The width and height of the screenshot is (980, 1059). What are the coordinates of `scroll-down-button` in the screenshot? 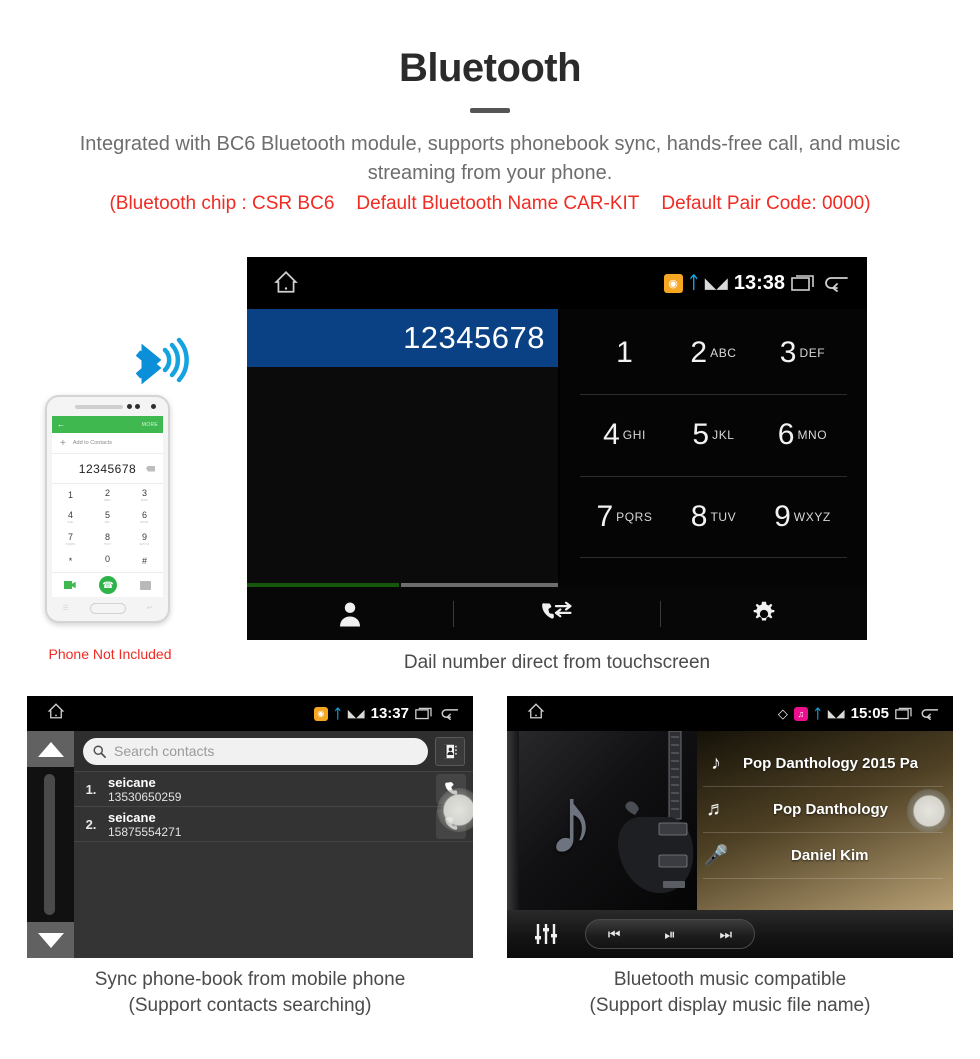 It's located at (50, 940).